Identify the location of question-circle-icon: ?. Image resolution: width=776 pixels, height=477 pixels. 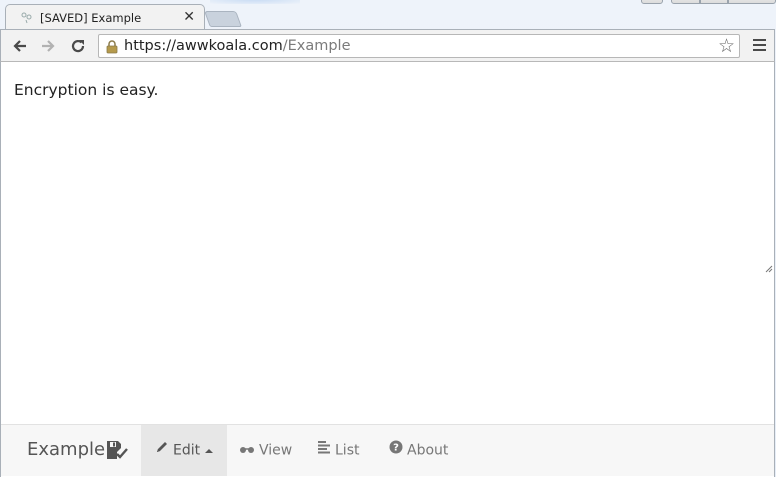
(396, 450).